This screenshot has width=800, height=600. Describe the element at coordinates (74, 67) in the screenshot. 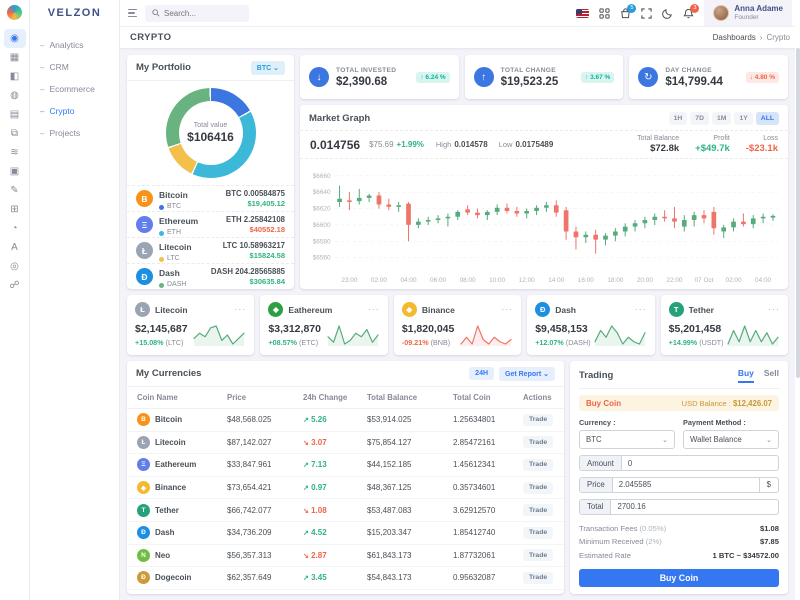

I see `sidebar-item-crm: – CRM` at that location.